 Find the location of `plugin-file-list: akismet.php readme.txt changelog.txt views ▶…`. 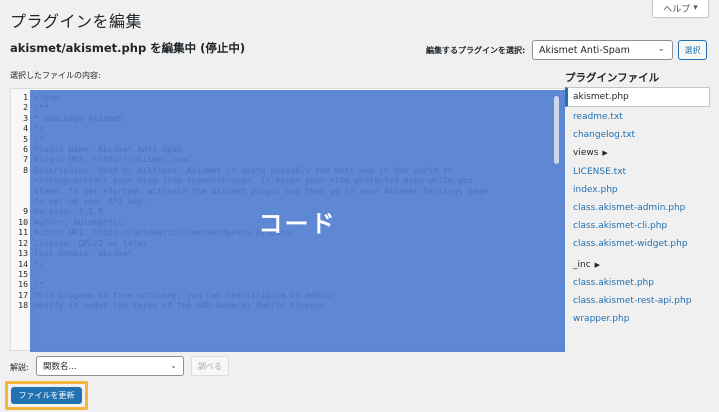

plugin-file-list: akismet.php readme.txt changelog.txt views ▶… is located at coordinates (637, 207).